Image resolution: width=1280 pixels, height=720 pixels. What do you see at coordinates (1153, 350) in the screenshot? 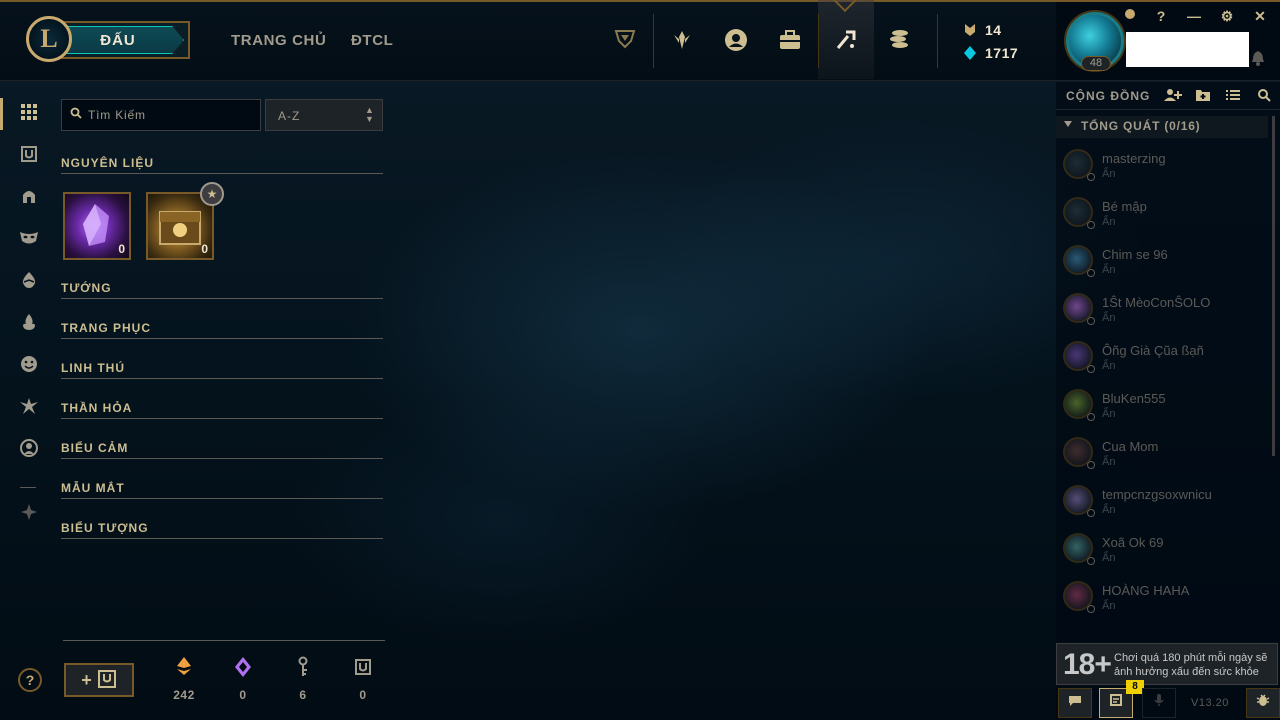
I see `friend-name: Ôñg Già Çũa ßạñ` at bounding box center [1153, 350].